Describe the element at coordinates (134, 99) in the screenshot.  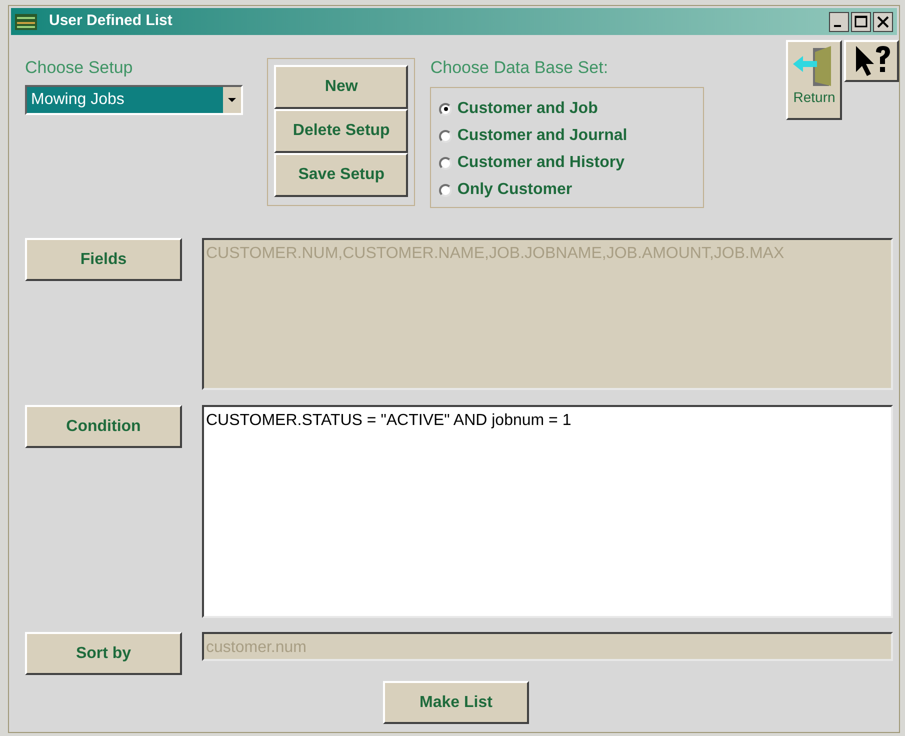
I see `setup-dropdown: Mowing Jobs` at that location.